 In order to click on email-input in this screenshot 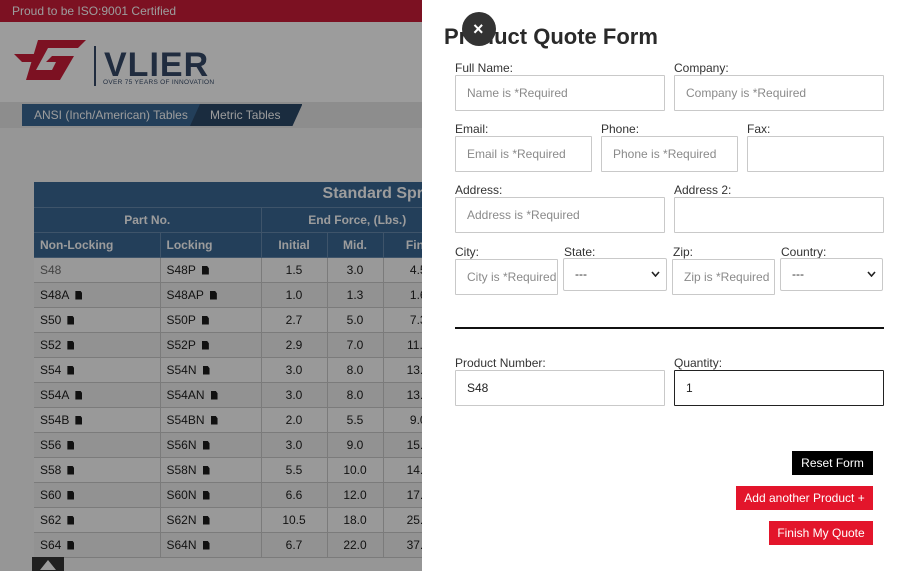, I will do `click(523, 154)`.